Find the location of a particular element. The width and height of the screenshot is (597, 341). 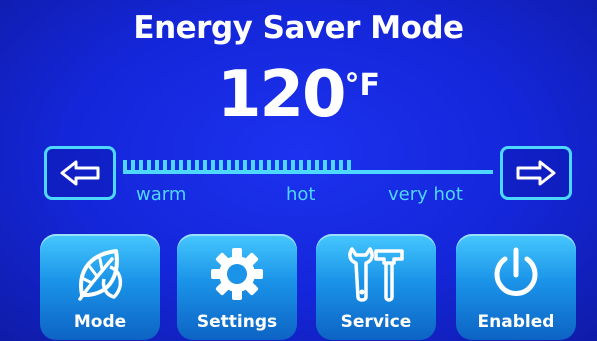

right-arrow-icon is located at coordinates (536, 173).